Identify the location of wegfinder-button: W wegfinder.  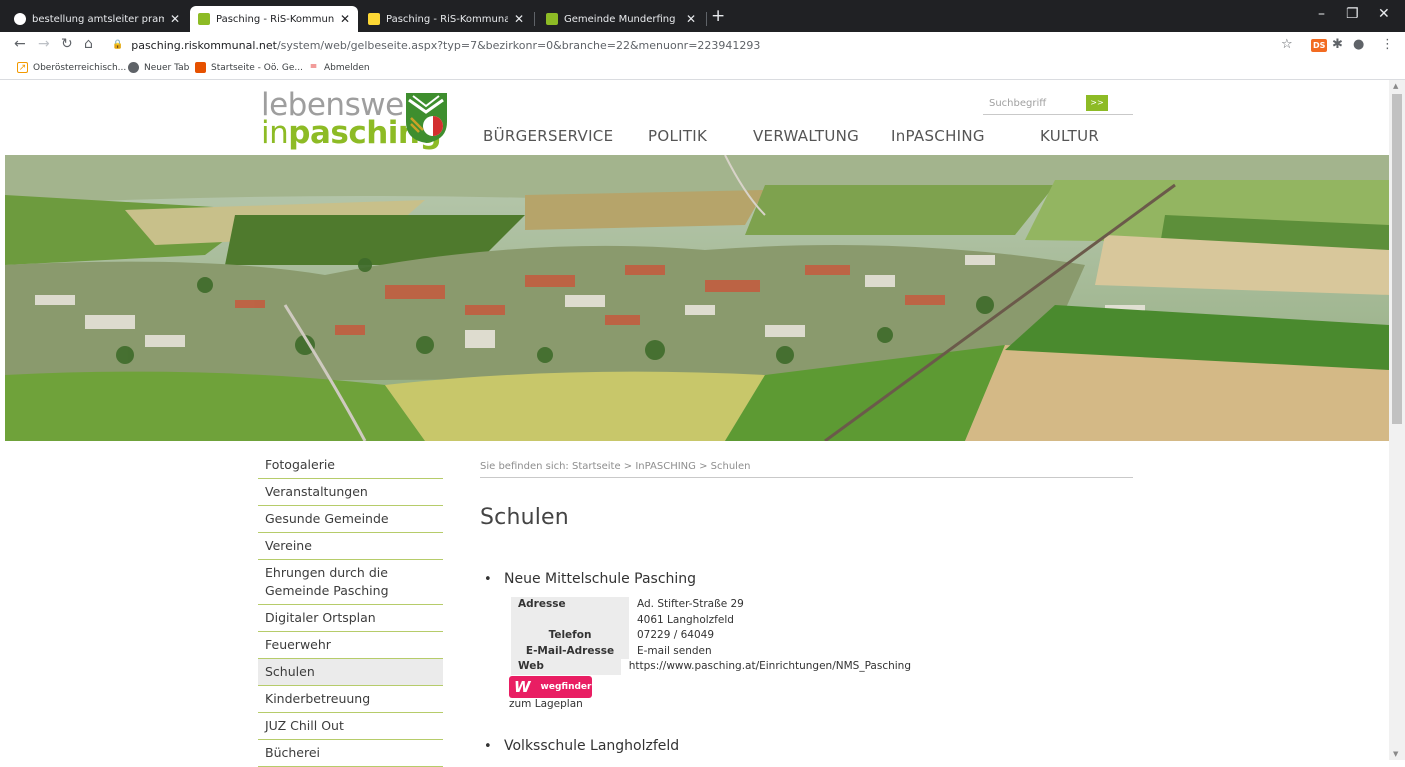
(550, 687).